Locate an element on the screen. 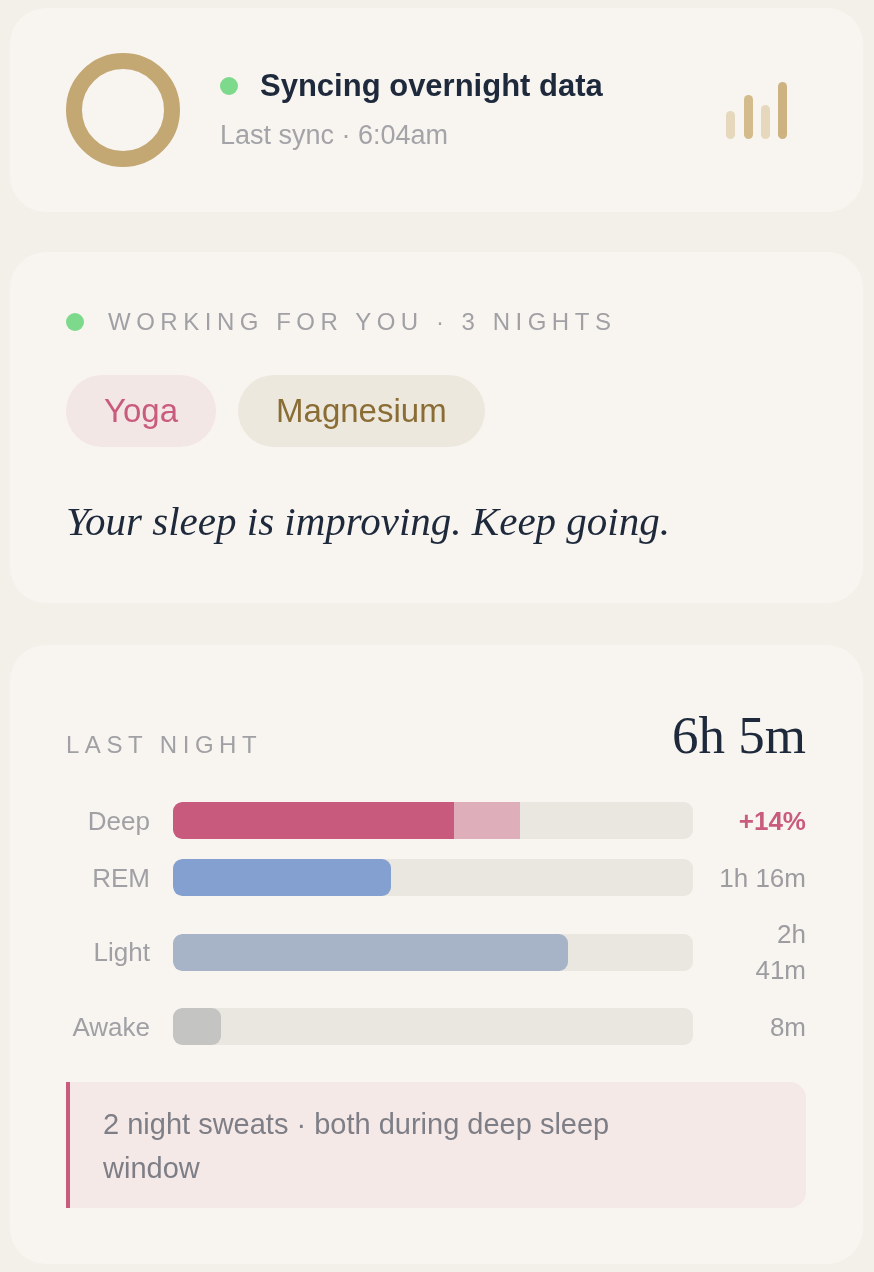  stage-label: Light is located at coordinates (121, 952).